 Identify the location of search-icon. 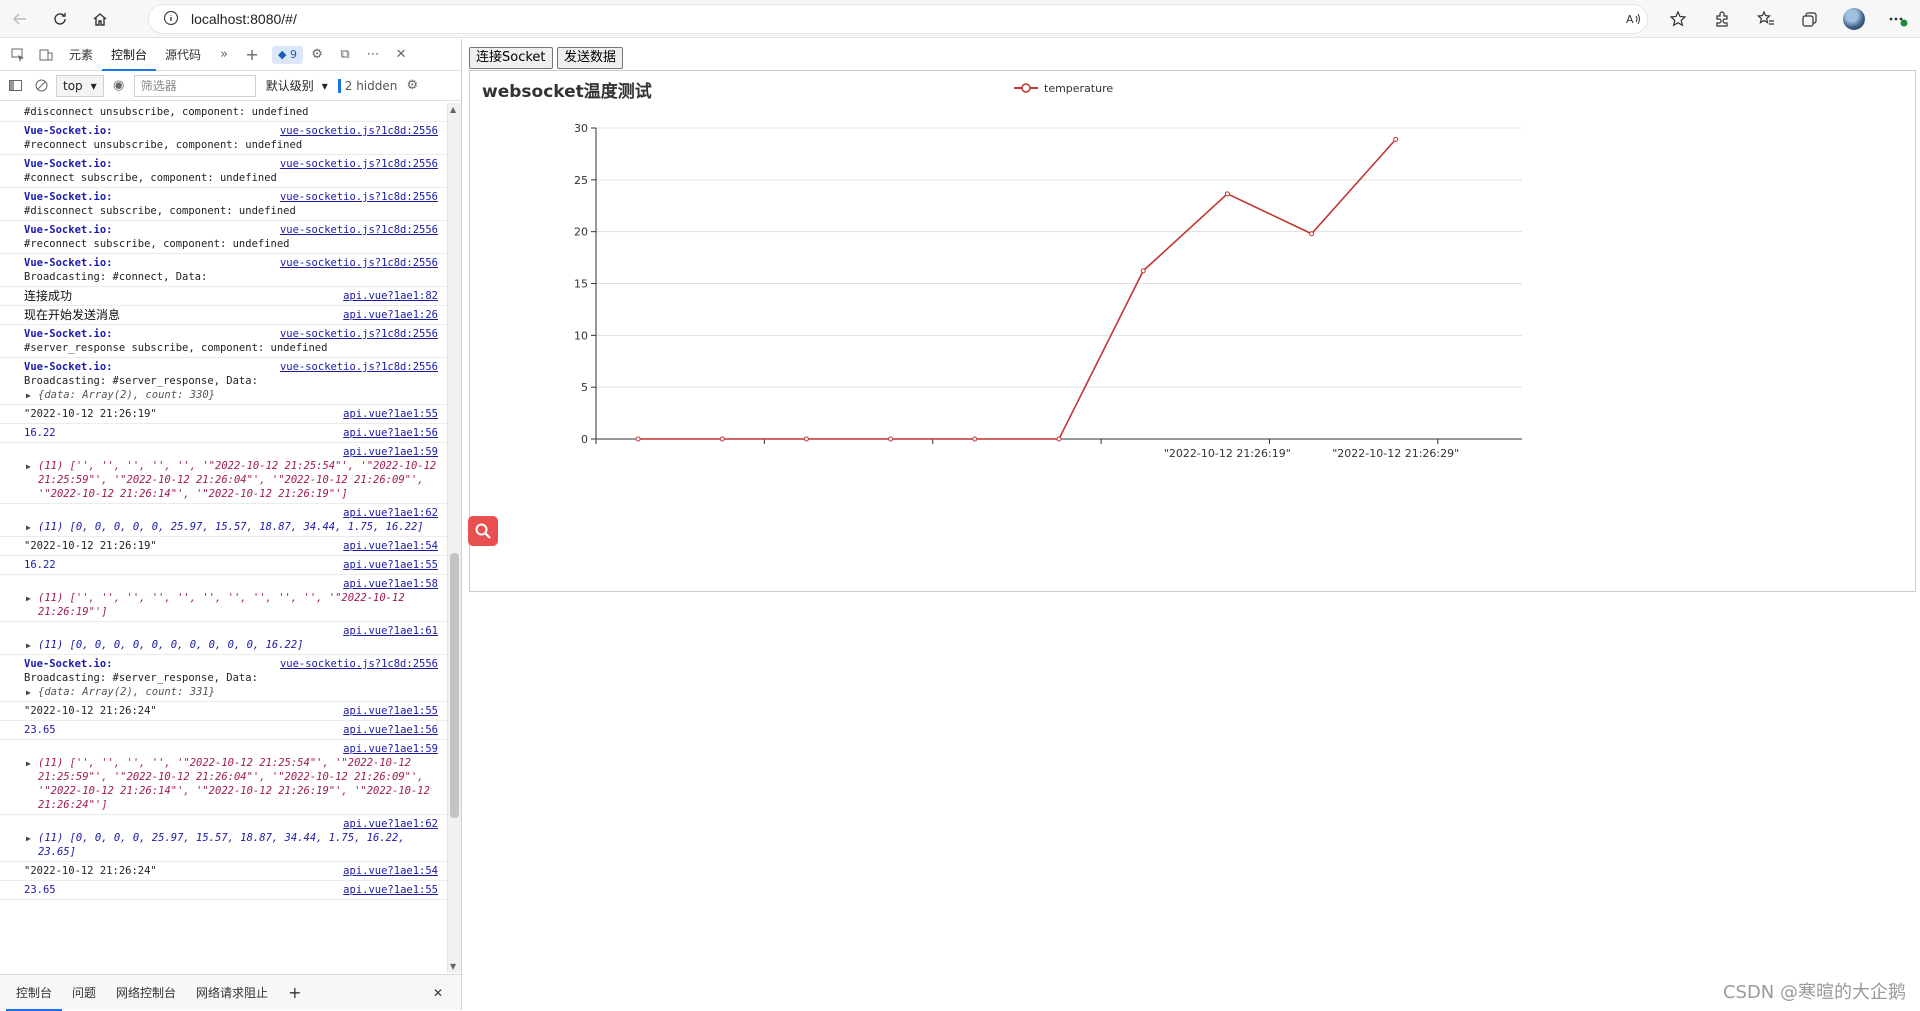
(483, 531).